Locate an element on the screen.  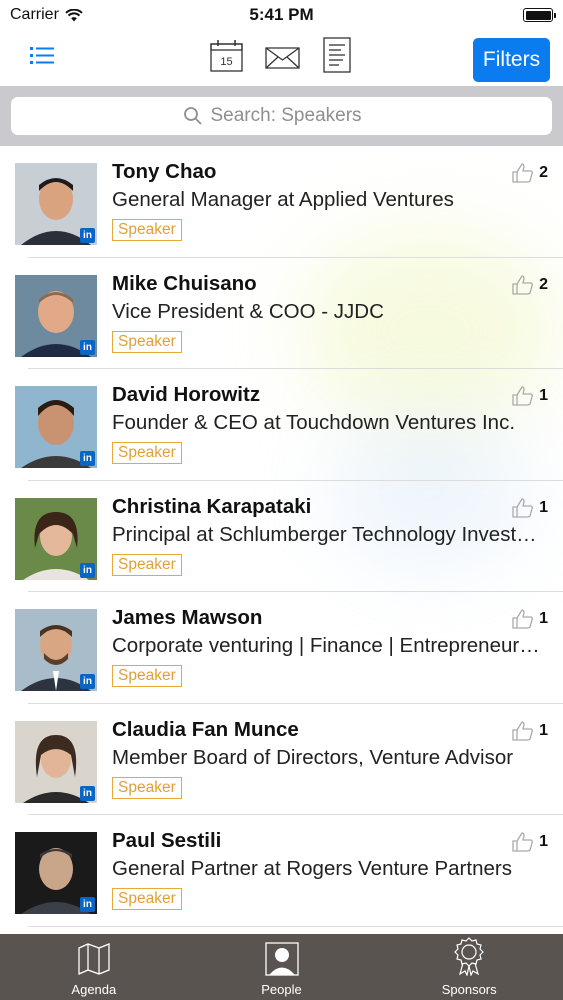
person-name: Tony Chao is located at coordinates (164, 171).